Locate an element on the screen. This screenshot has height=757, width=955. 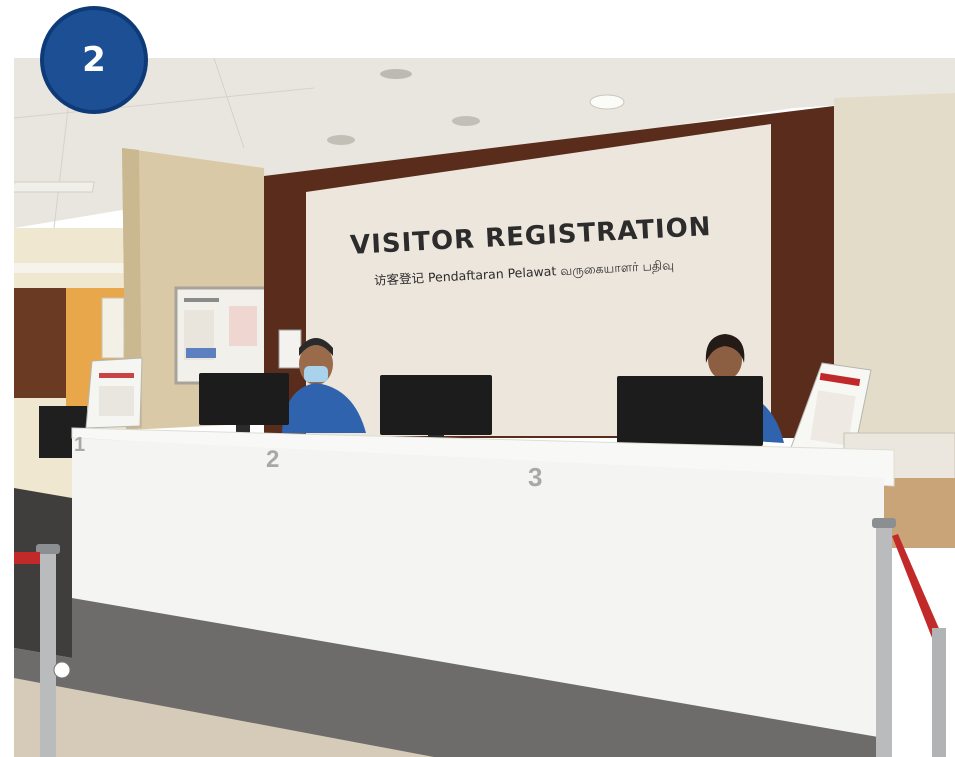
doorway is located at coordinates (40, 343).